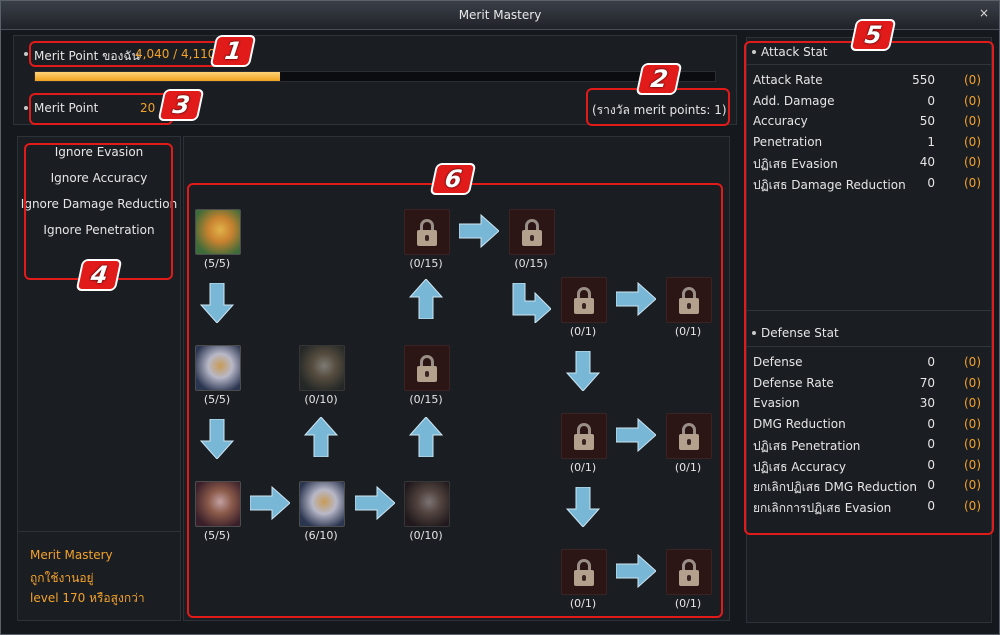 This screenshot has width=1000, height=635. What do you see at coordinates (873, 35) in the screenshot?
I see `callout-badge-5: 5` at bounding box center [873, 35].